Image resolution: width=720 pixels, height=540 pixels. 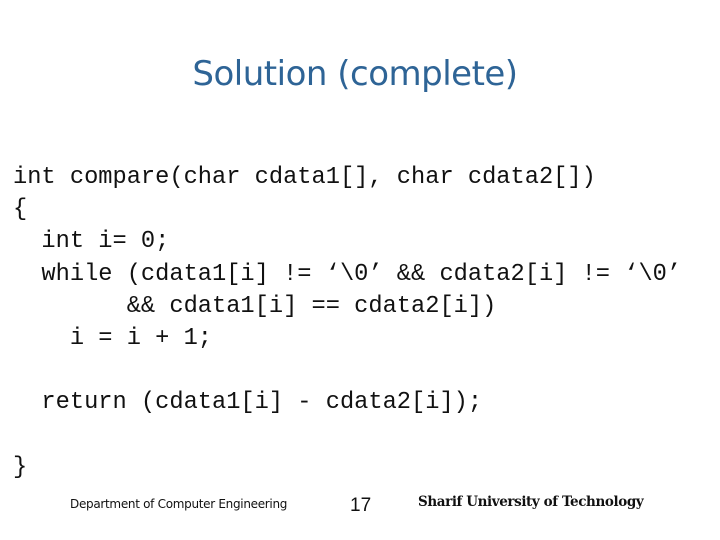 I want to click on code-line: }, so click(x=20, y=467).